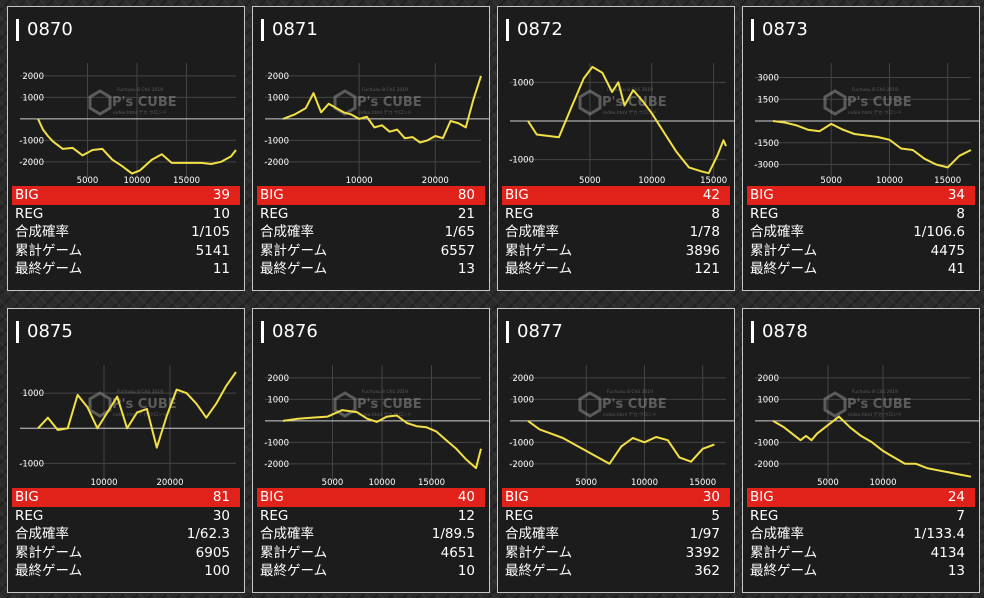  I want to click on stat-row-big: BIG 80, so click(371, 195).